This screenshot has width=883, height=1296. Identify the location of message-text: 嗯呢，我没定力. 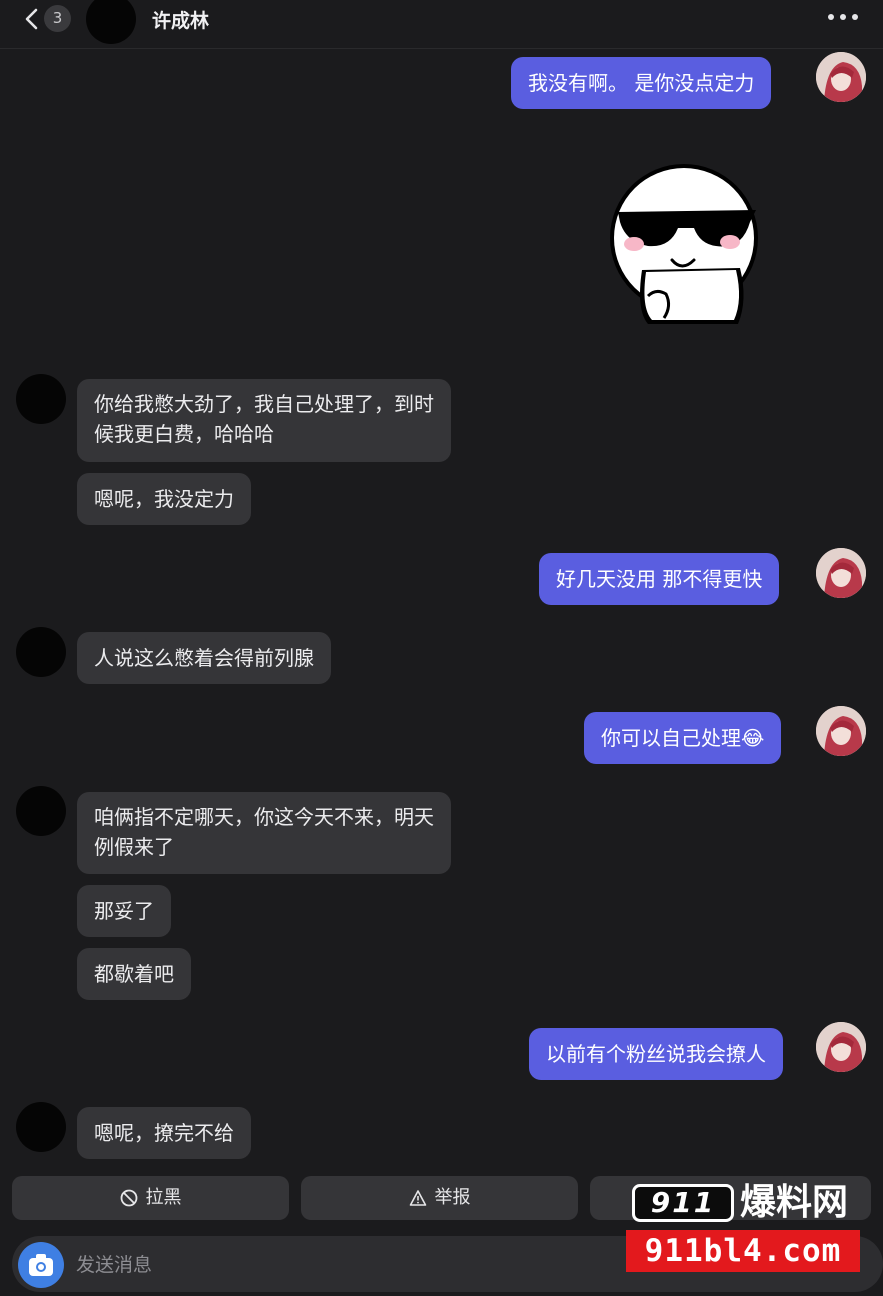
(164, 499).